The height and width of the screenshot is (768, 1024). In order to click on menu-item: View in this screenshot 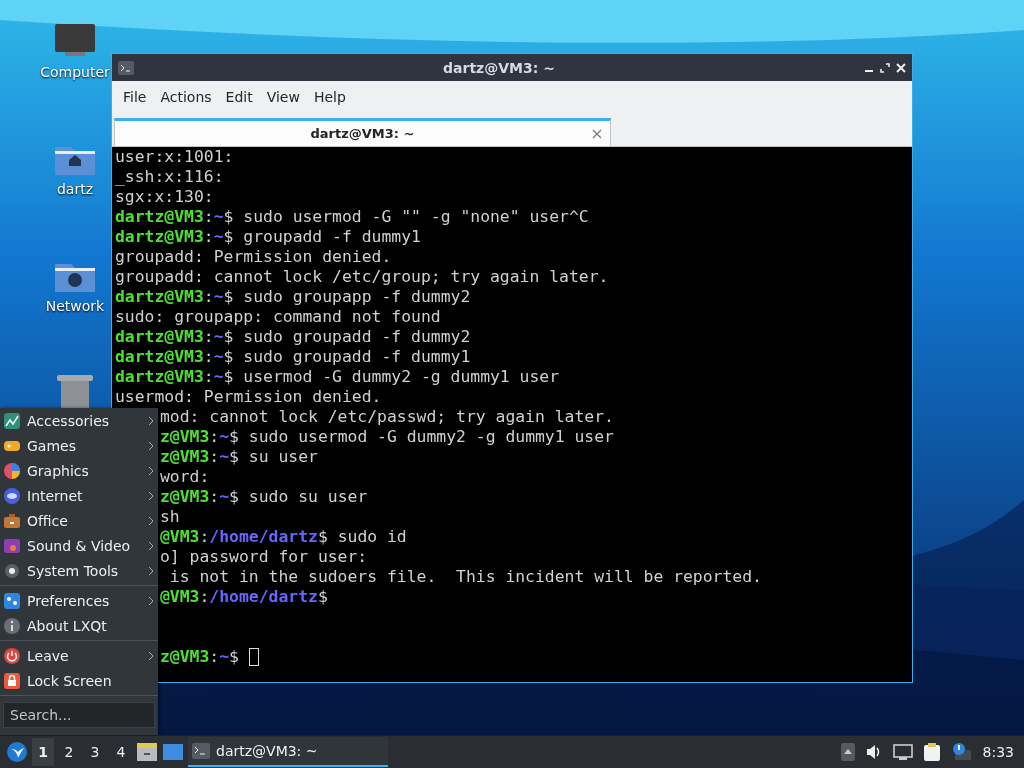, I will do `click(283, 97)`.